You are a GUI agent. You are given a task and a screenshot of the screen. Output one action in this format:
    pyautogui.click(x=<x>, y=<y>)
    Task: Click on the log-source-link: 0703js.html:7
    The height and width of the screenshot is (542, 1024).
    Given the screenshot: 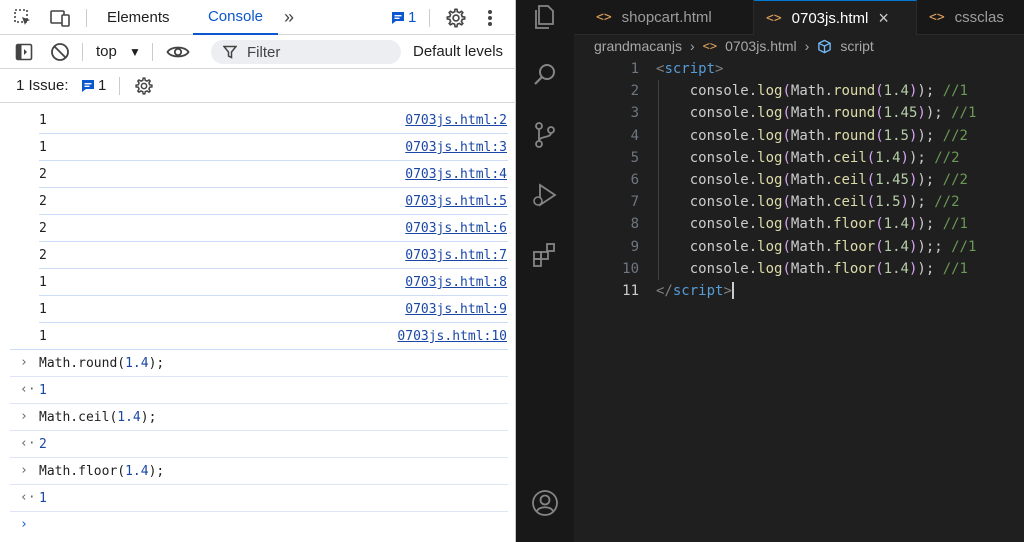 What is the action you would take?
    pyautogui.click(x=456, y=255)
    